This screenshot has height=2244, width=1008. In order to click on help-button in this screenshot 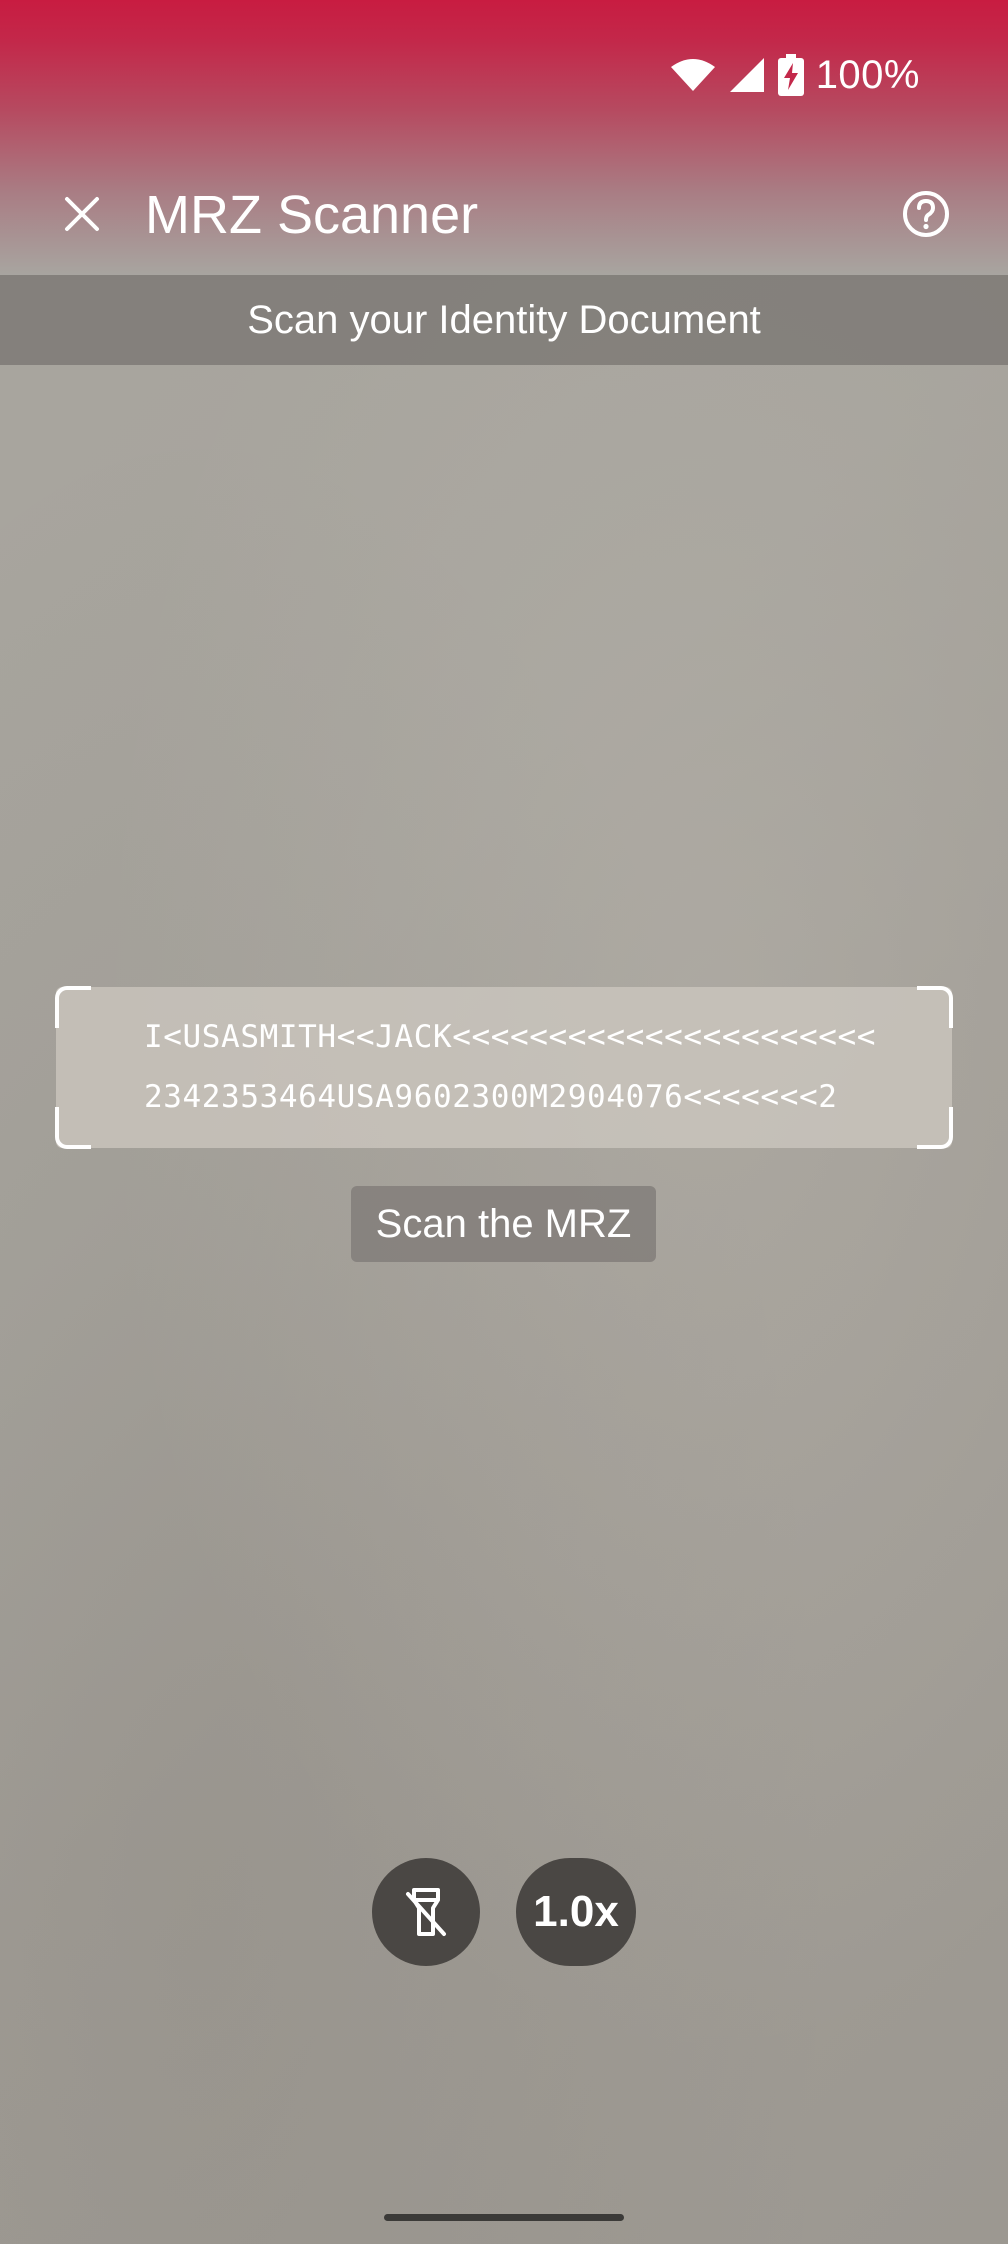, I will do `click(926, 214)`.